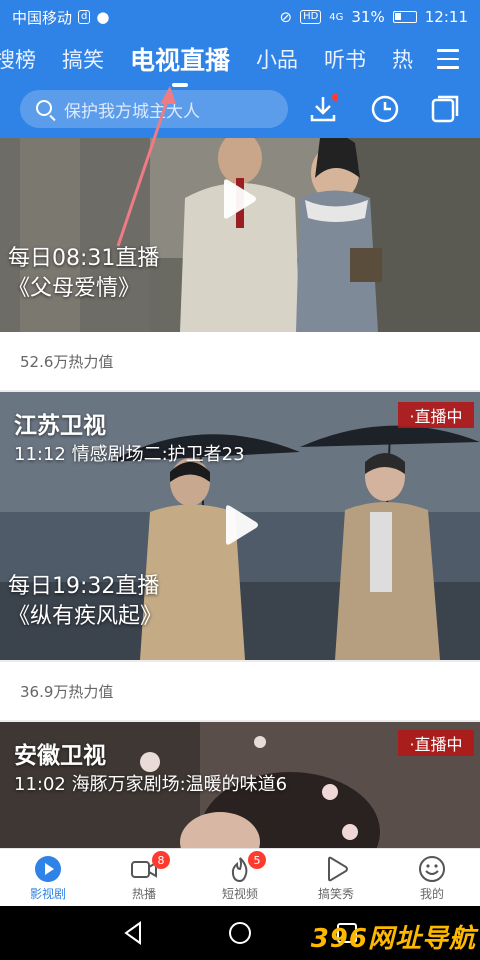 This screenshot has height=960, width=480. I want to click on nav-item-funny-show: 搞笑秀, so click(336, 877).